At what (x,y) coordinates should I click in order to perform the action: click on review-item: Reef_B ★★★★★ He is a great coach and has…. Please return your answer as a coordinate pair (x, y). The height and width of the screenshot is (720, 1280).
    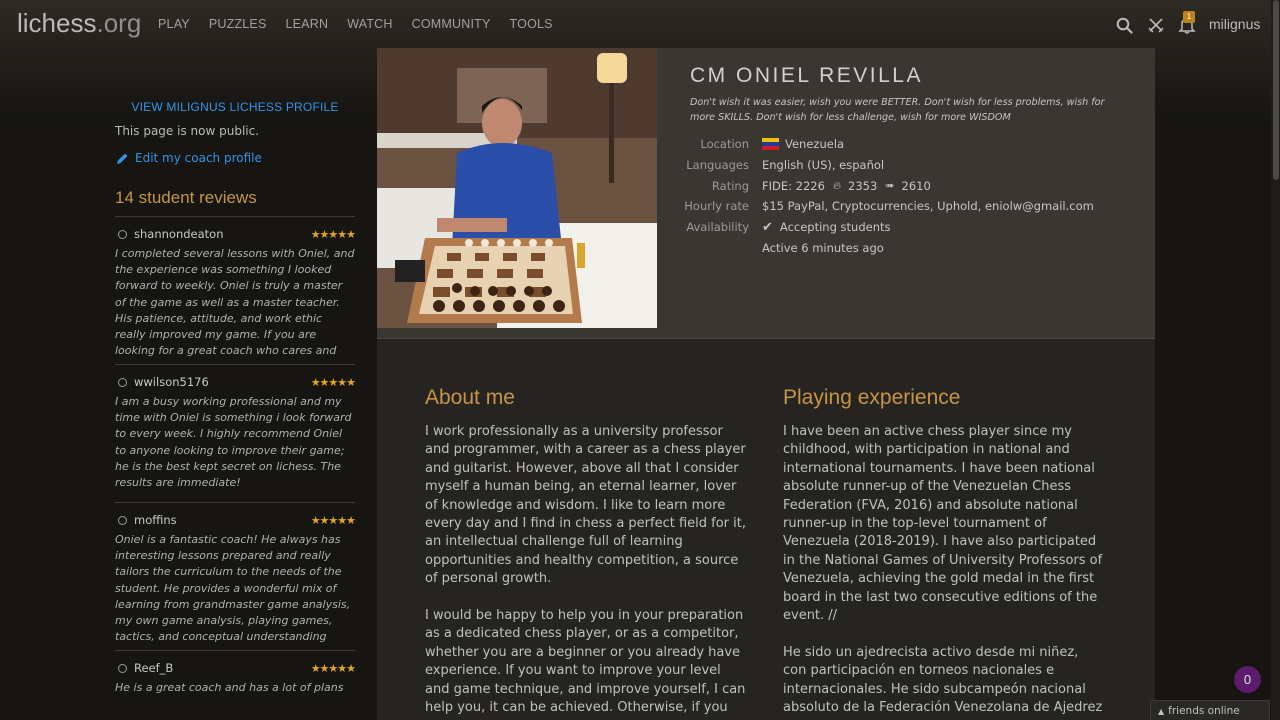
    Looking at the image, I should click on (235, 677).